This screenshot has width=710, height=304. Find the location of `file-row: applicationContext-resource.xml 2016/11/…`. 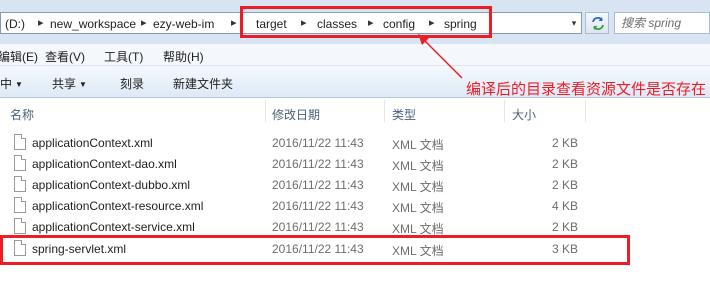

file-row: applicationContext-resource.xml 2016/11/… is located at coordinates (300, 205).